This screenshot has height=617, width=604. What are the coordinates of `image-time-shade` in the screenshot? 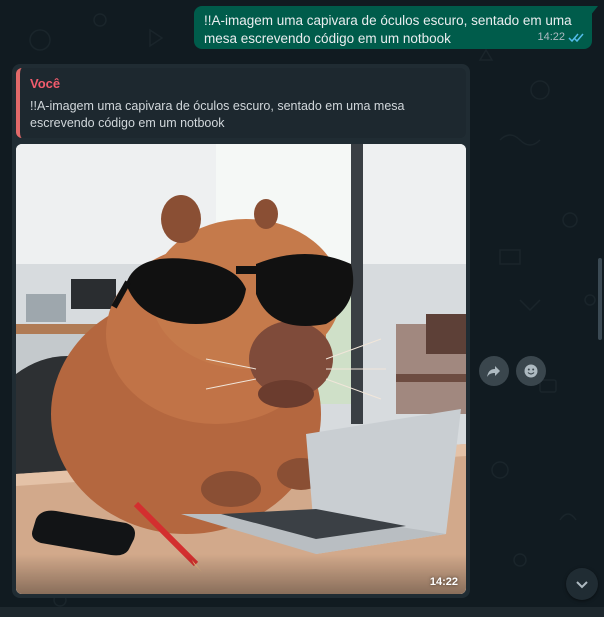 It's located at (241, 574).